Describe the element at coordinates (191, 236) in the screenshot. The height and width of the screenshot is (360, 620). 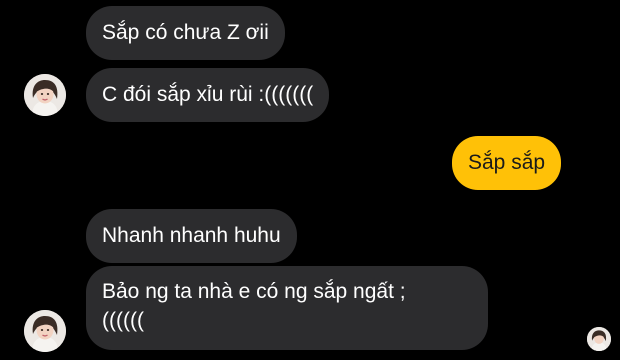
I see `message-bubble-incoming: Nhanh nhanh huhu` at that location.